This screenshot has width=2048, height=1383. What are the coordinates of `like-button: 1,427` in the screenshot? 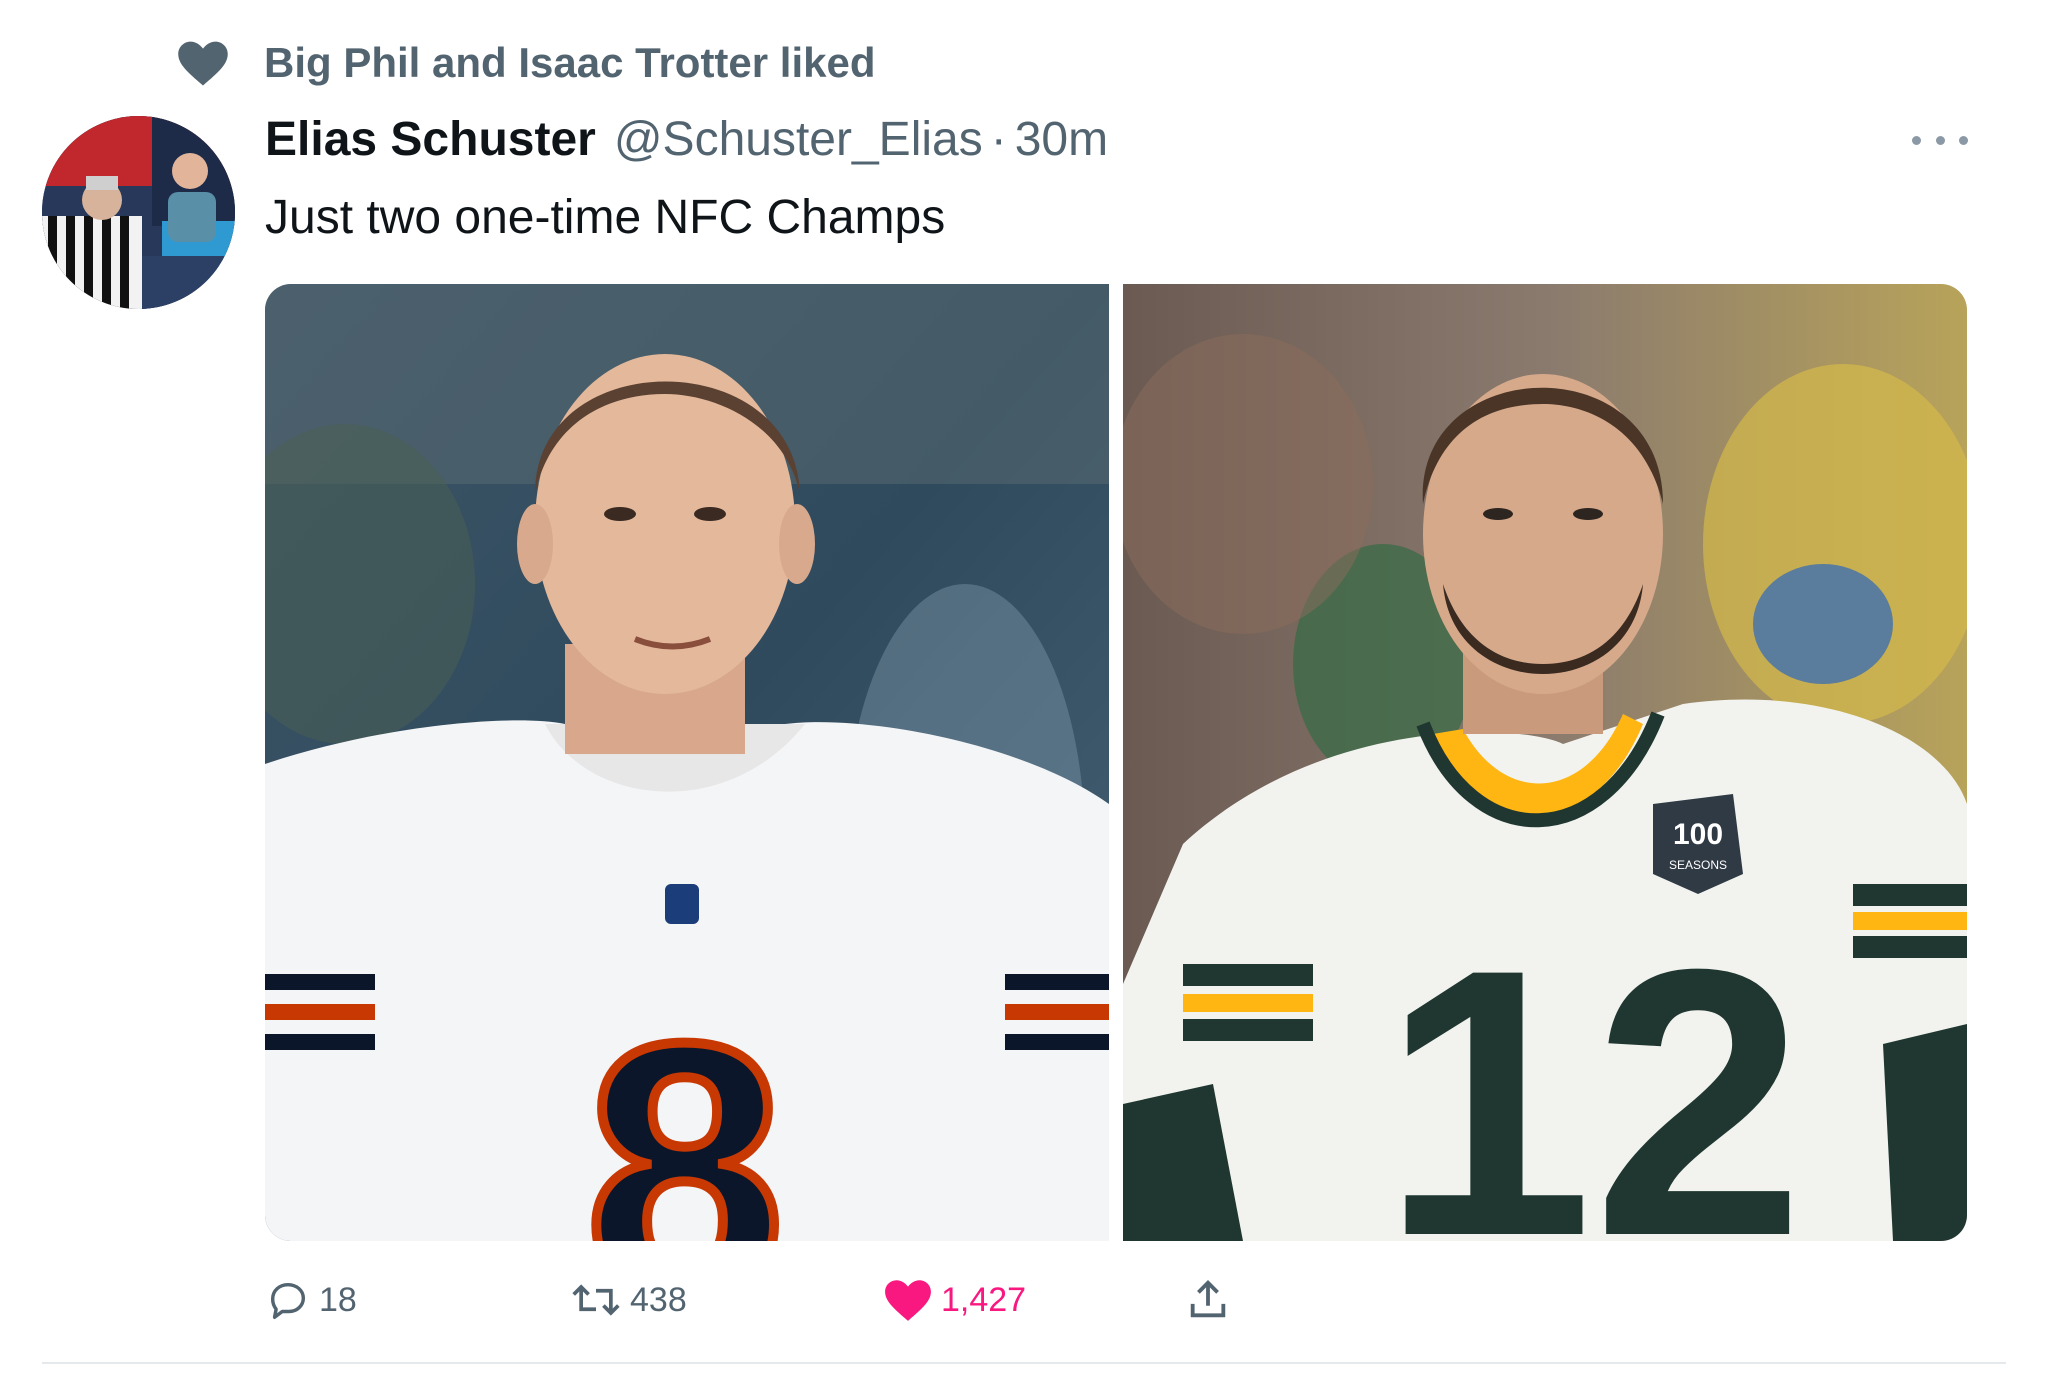 It's located at (954, 1300).